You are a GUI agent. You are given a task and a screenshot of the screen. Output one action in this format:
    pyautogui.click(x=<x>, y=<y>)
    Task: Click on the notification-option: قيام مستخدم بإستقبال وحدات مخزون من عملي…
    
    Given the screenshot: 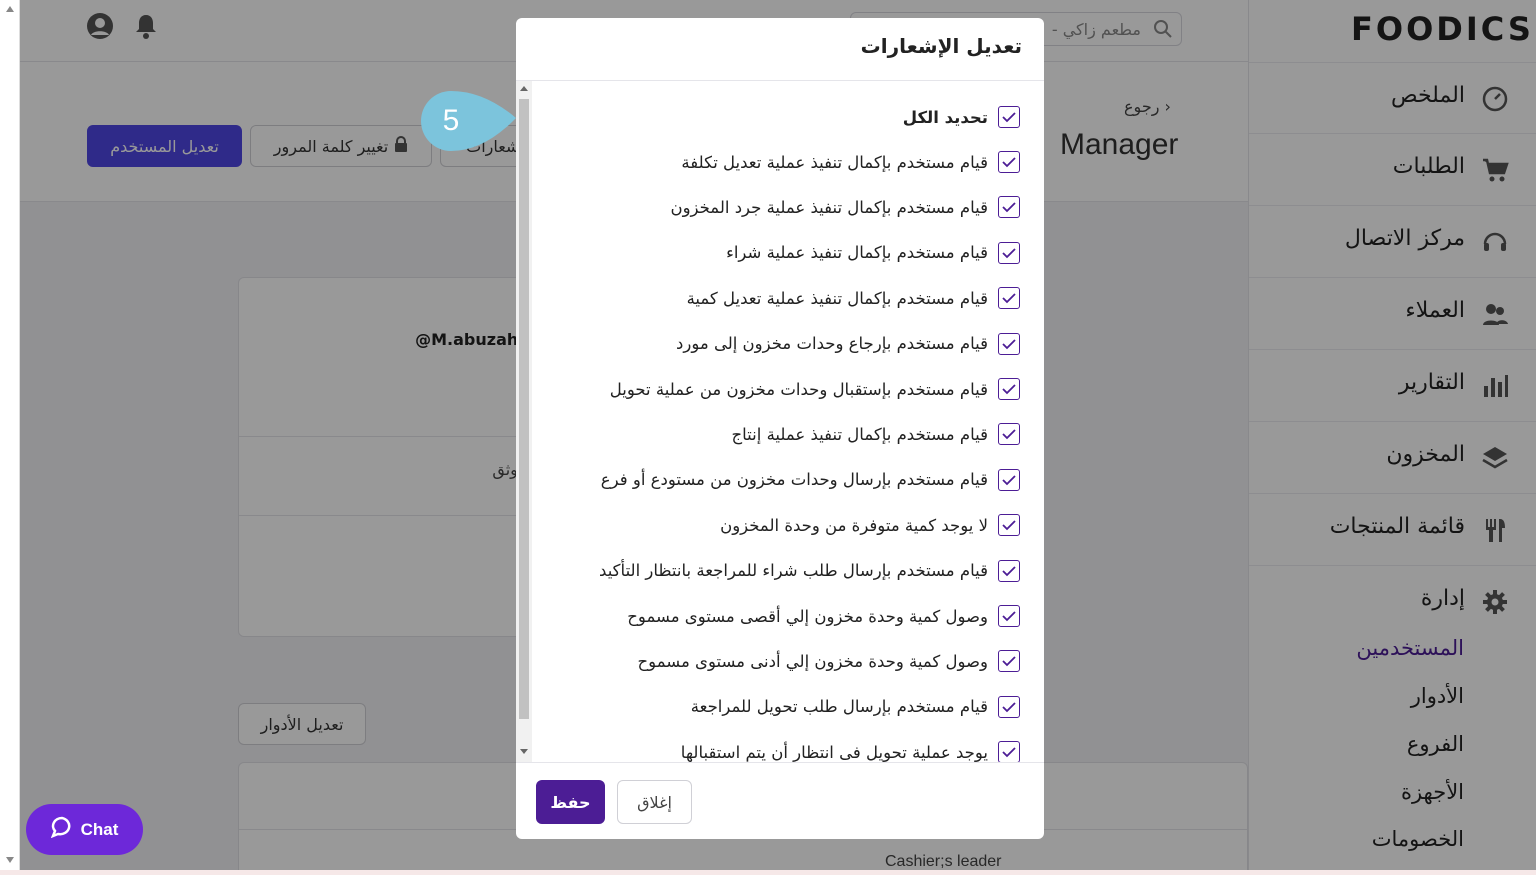 What is the action you would take?
    pyautogui.click(x=815, y=389)
    